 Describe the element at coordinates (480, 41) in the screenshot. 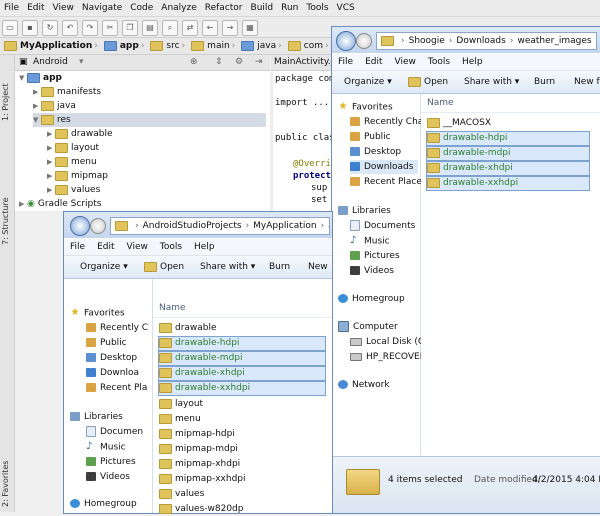

I see `address-segment: Downloads` at that location.